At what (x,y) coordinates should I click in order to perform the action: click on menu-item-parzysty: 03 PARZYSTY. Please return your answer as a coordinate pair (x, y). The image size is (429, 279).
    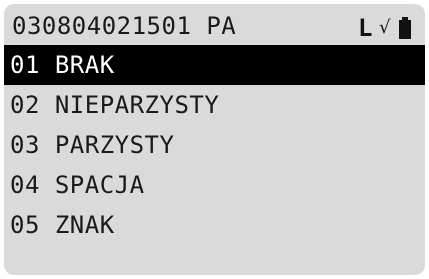
    Looking at the image, I should click on (214, 145).